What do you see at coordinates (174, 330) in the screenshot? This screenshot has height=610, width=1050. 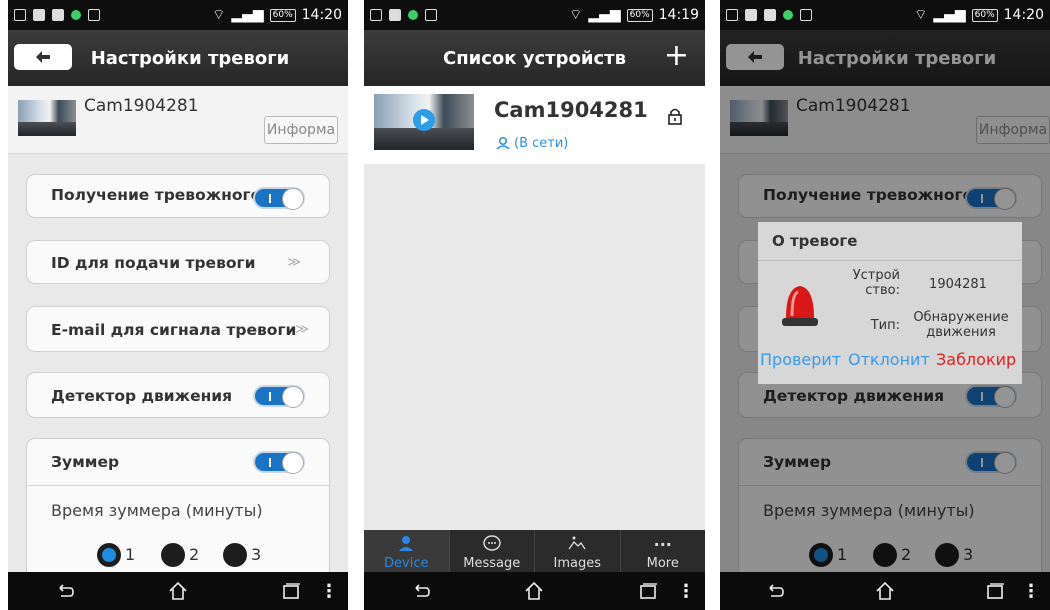 I see `setting-label: E-mail для сигнала тревоги` at bounding box center [174, 330].